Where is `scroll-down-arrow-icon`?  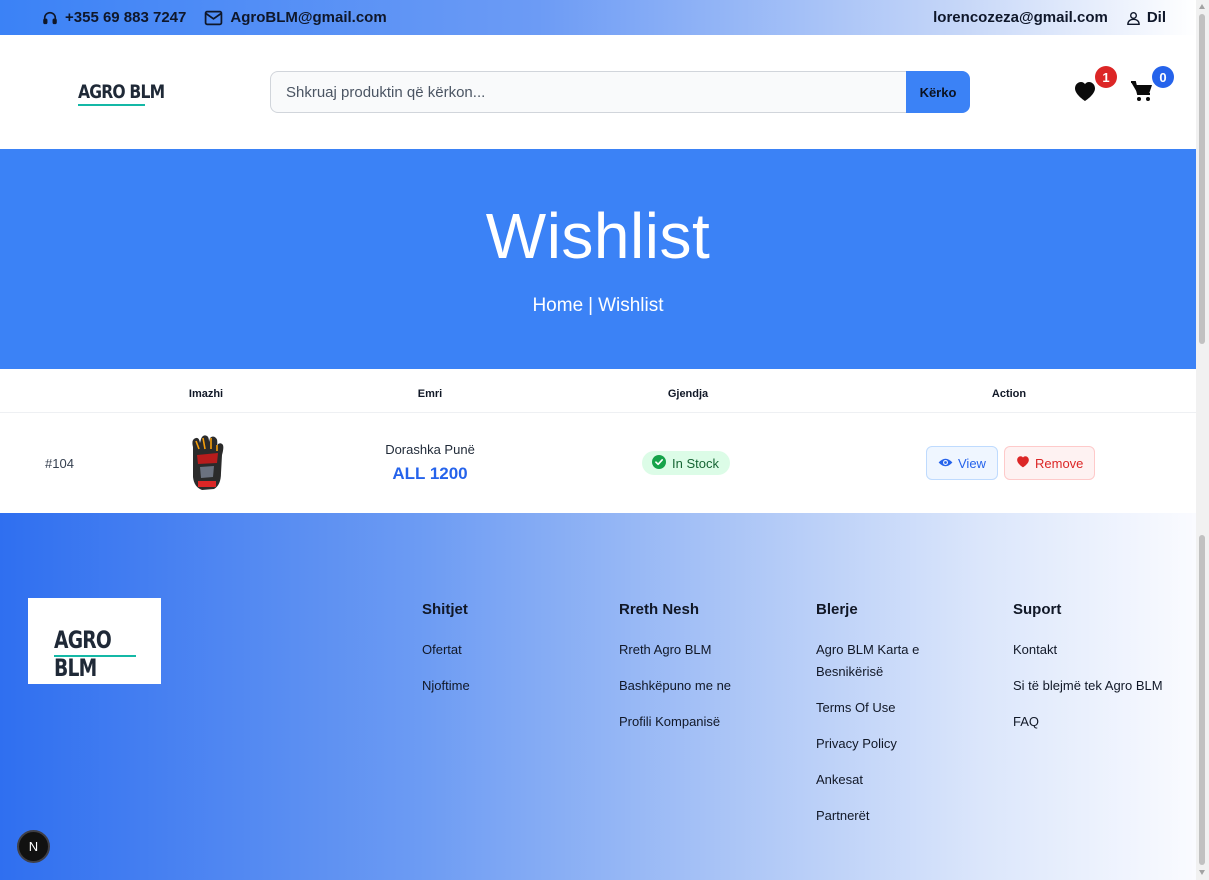 scroll-down-arrow-icon is located at coordinates (1202, 872).